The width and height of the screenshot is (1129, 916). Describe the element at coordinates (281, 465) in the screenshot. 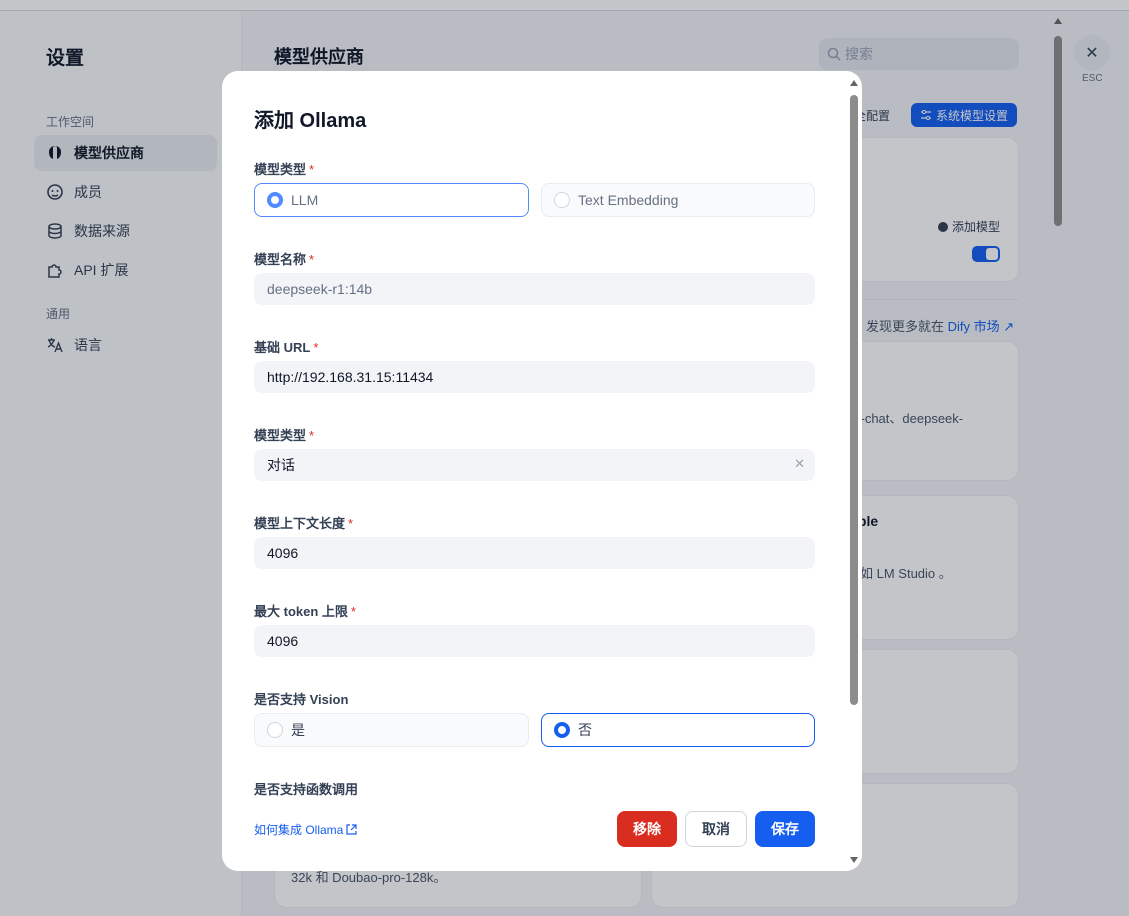

I see `completion-type-value: 对话` at that location.